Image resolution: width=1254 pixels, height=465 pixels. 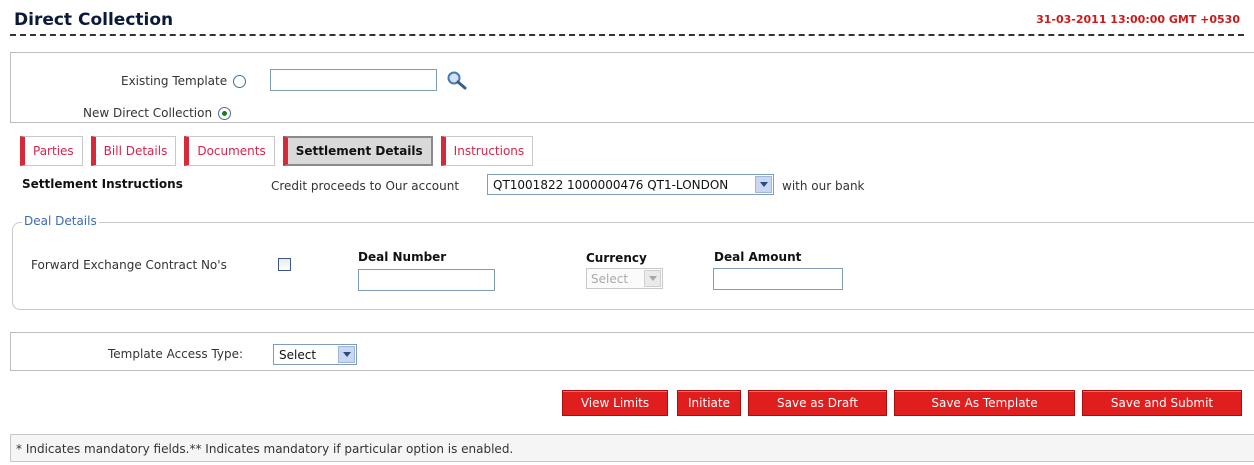 What do you see at coordinates (51, 151) in the screenshot?
I see `tab-parties: Parties` at bounding box center [51, 151].